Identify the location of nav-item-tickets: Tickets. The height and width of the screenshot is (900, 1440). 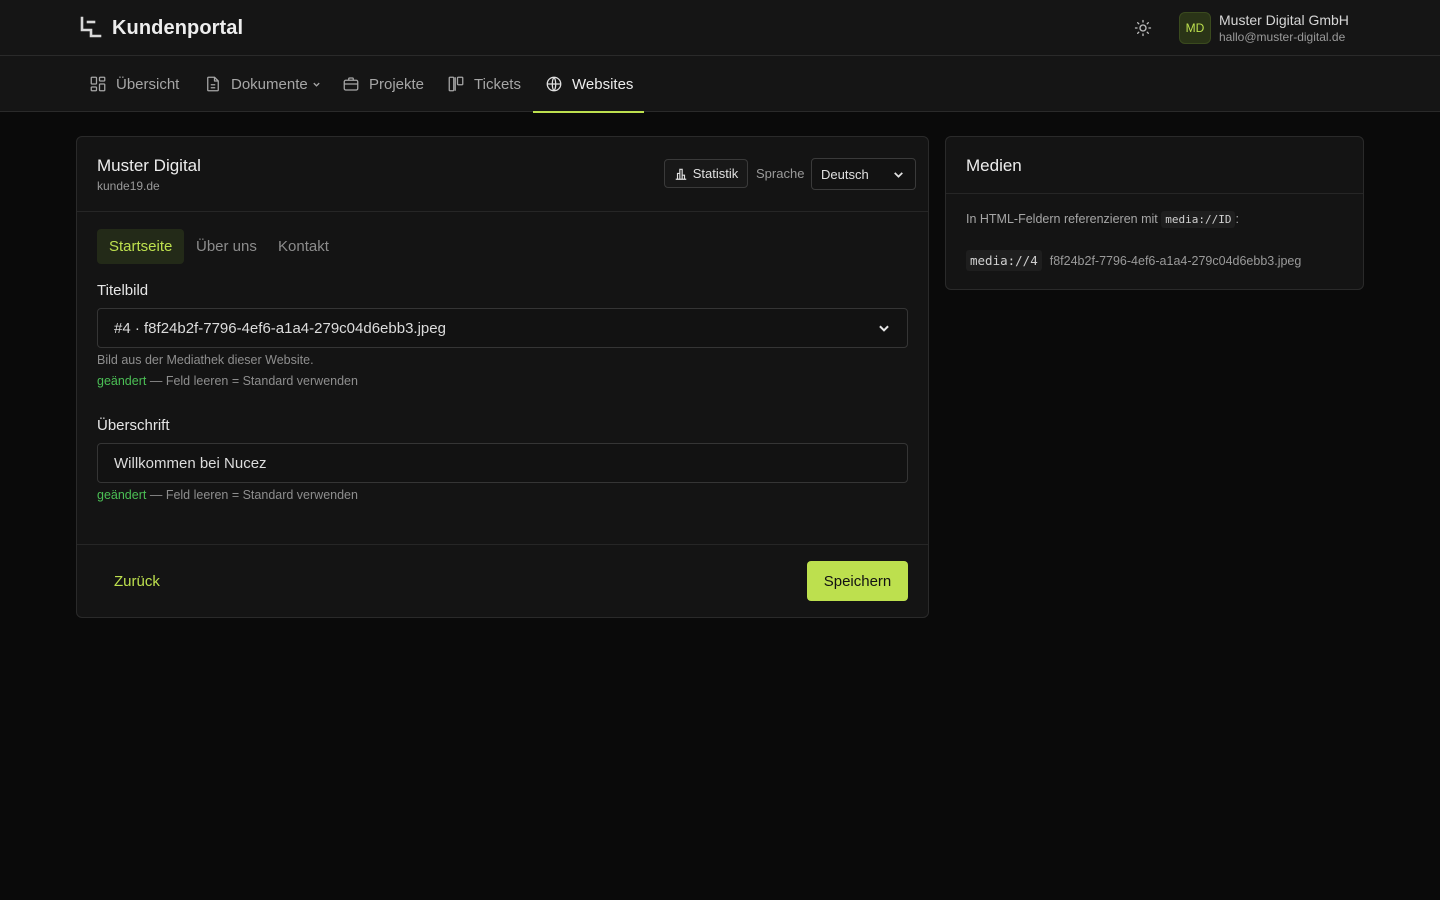
(484, 84).